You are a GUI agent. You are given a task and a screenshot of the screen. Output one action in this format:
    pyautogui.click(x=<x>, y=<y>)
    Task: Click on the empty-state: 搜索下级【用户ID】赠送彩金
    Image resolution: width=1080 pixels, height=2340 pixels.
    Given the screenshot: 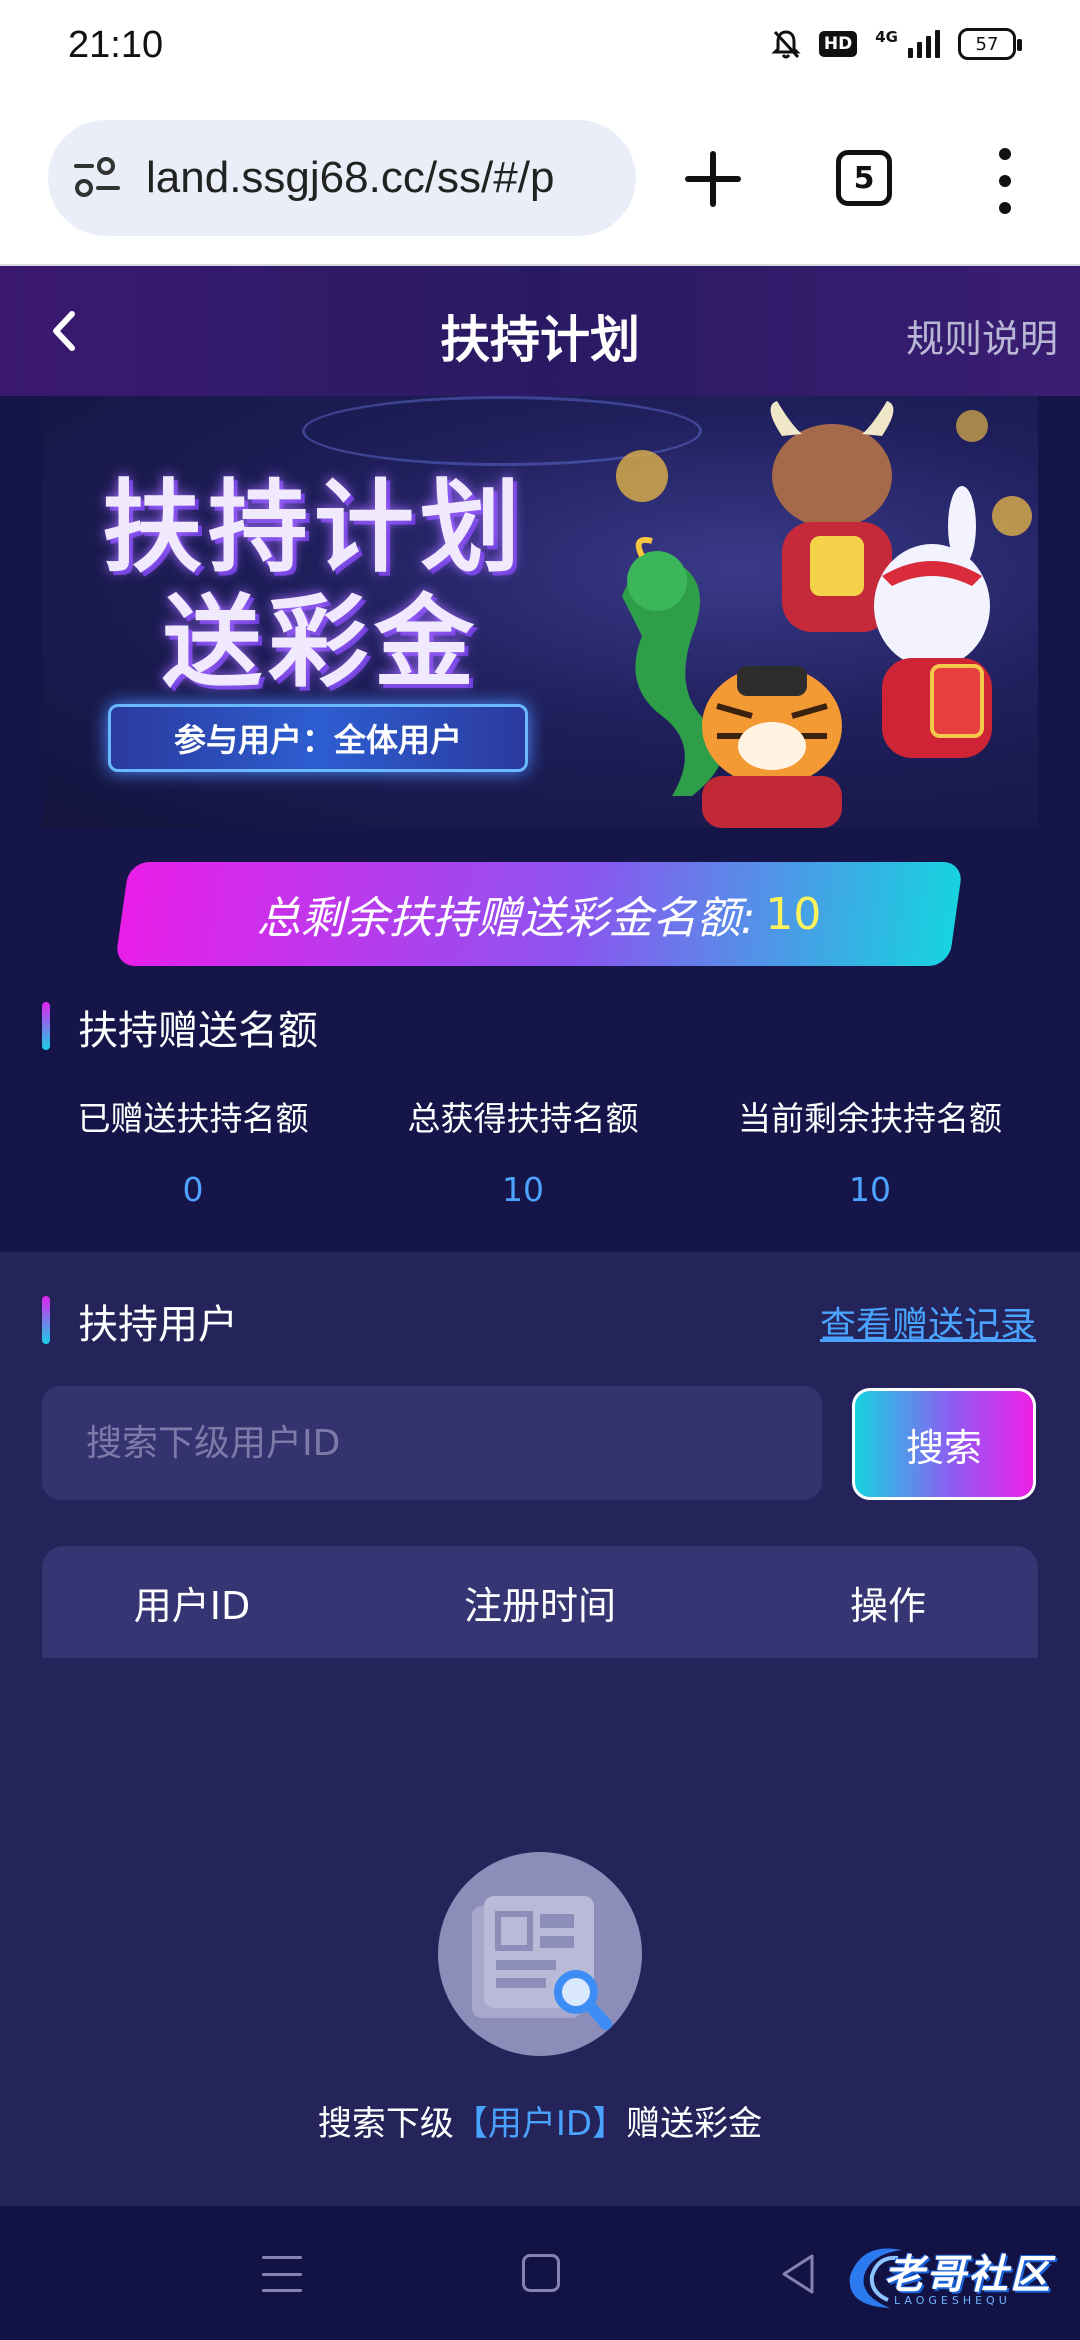 What is the action you would take?
    pyautogui.click(x=540, y=1998)
    